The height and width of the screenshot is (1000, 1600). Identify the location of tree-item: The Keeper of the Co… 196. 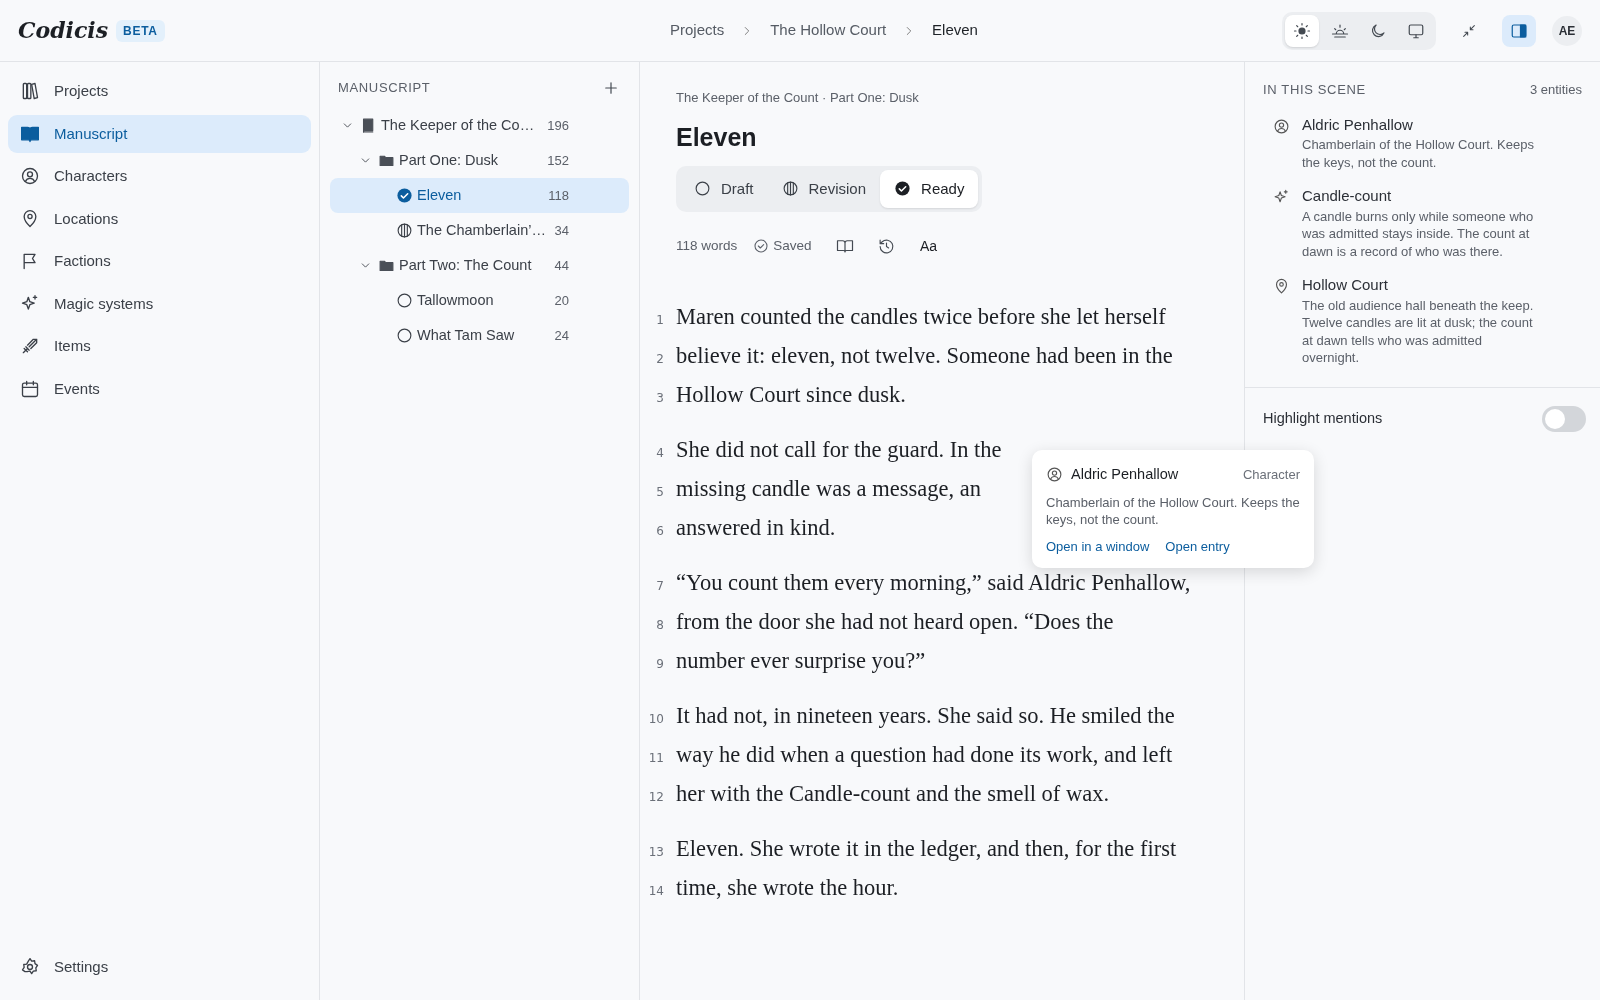
(479, 125).